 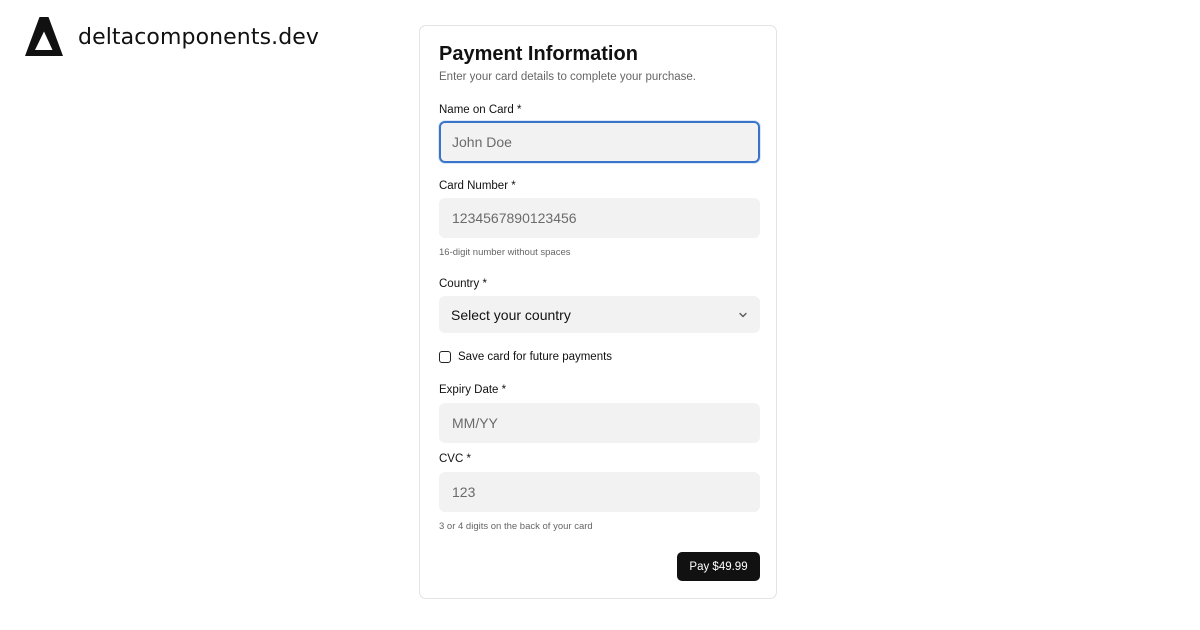 I want to click on name-on-card-input, so click(x=599, y=142).